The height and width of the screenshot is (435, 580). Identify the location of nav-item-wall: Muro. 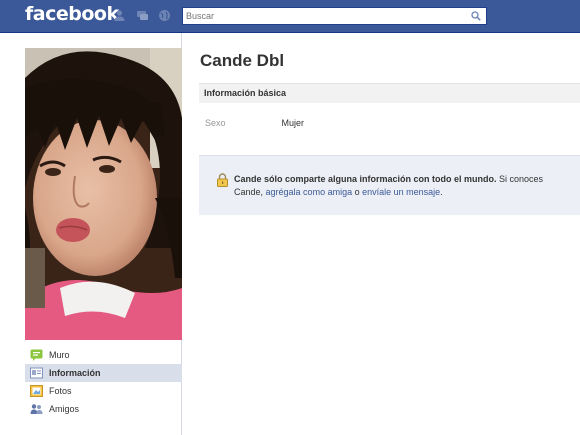
(103, 355).